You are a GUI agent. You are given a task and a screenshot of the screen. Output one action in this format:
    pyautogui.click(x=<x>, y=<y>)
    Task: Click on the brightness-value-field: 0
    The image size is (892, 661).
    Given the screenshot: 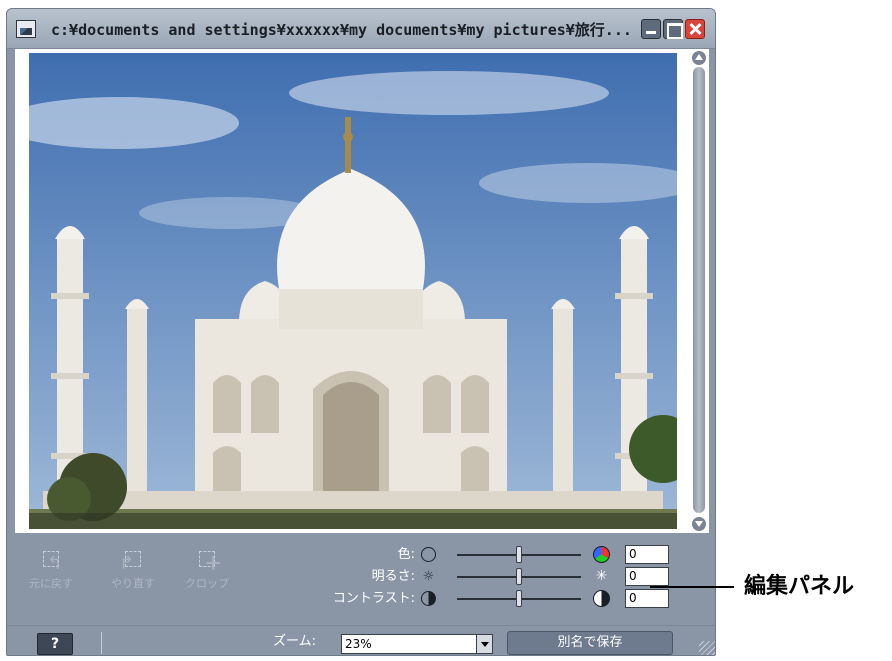 What is the action you would take?
    pyautogui.click(x=647, y=576)
    